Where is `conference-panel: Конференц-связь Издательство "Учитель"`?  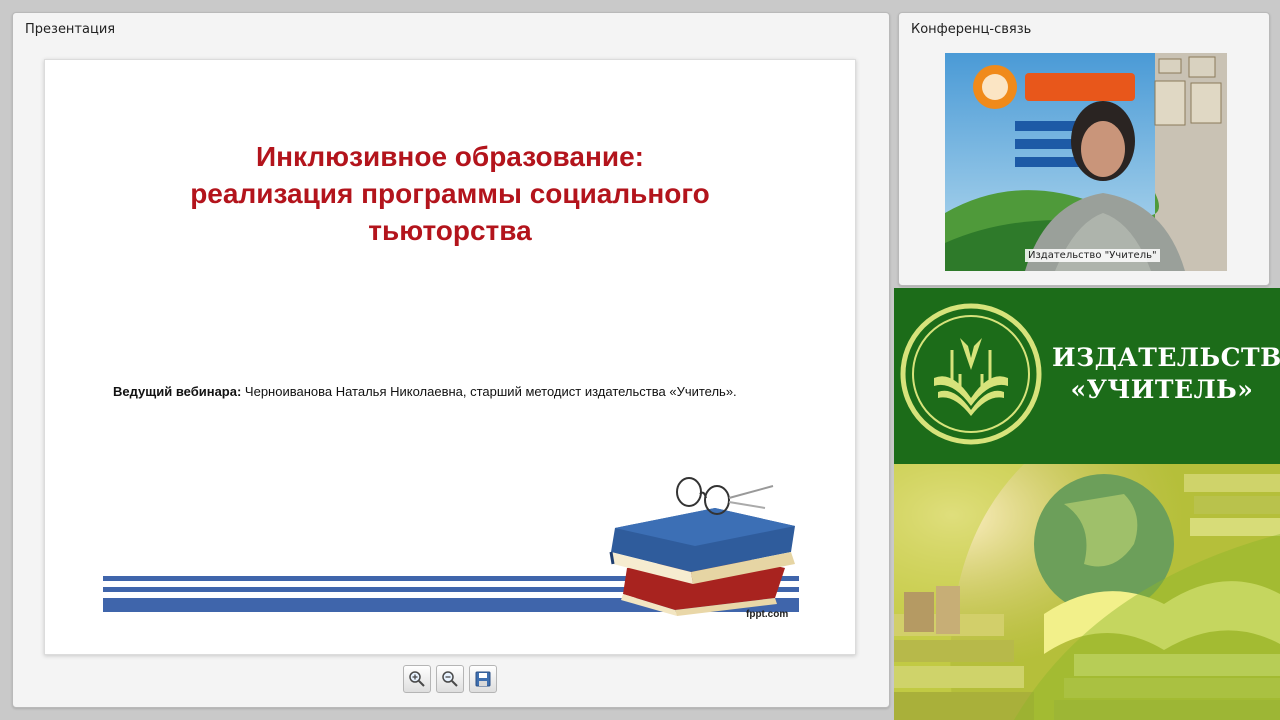
conference-panel: Конференц-связь Издательство "Учитель" is located at coordinates (1084, 149).